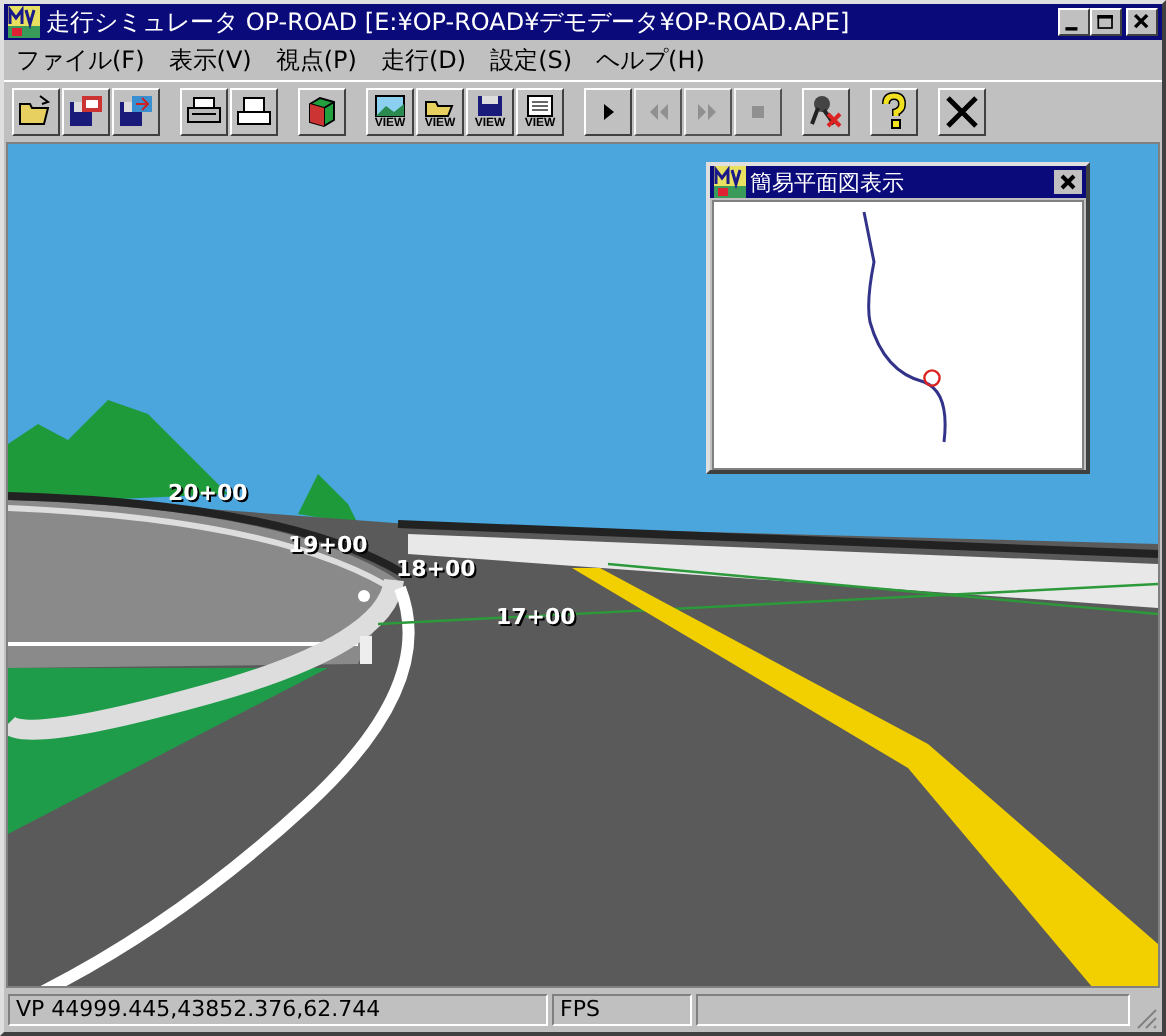  What do you see at coordinates (650, 60) in the screenshot?
I see `menu-item: ヘルプ(H)` at bounding box center [650, 60].